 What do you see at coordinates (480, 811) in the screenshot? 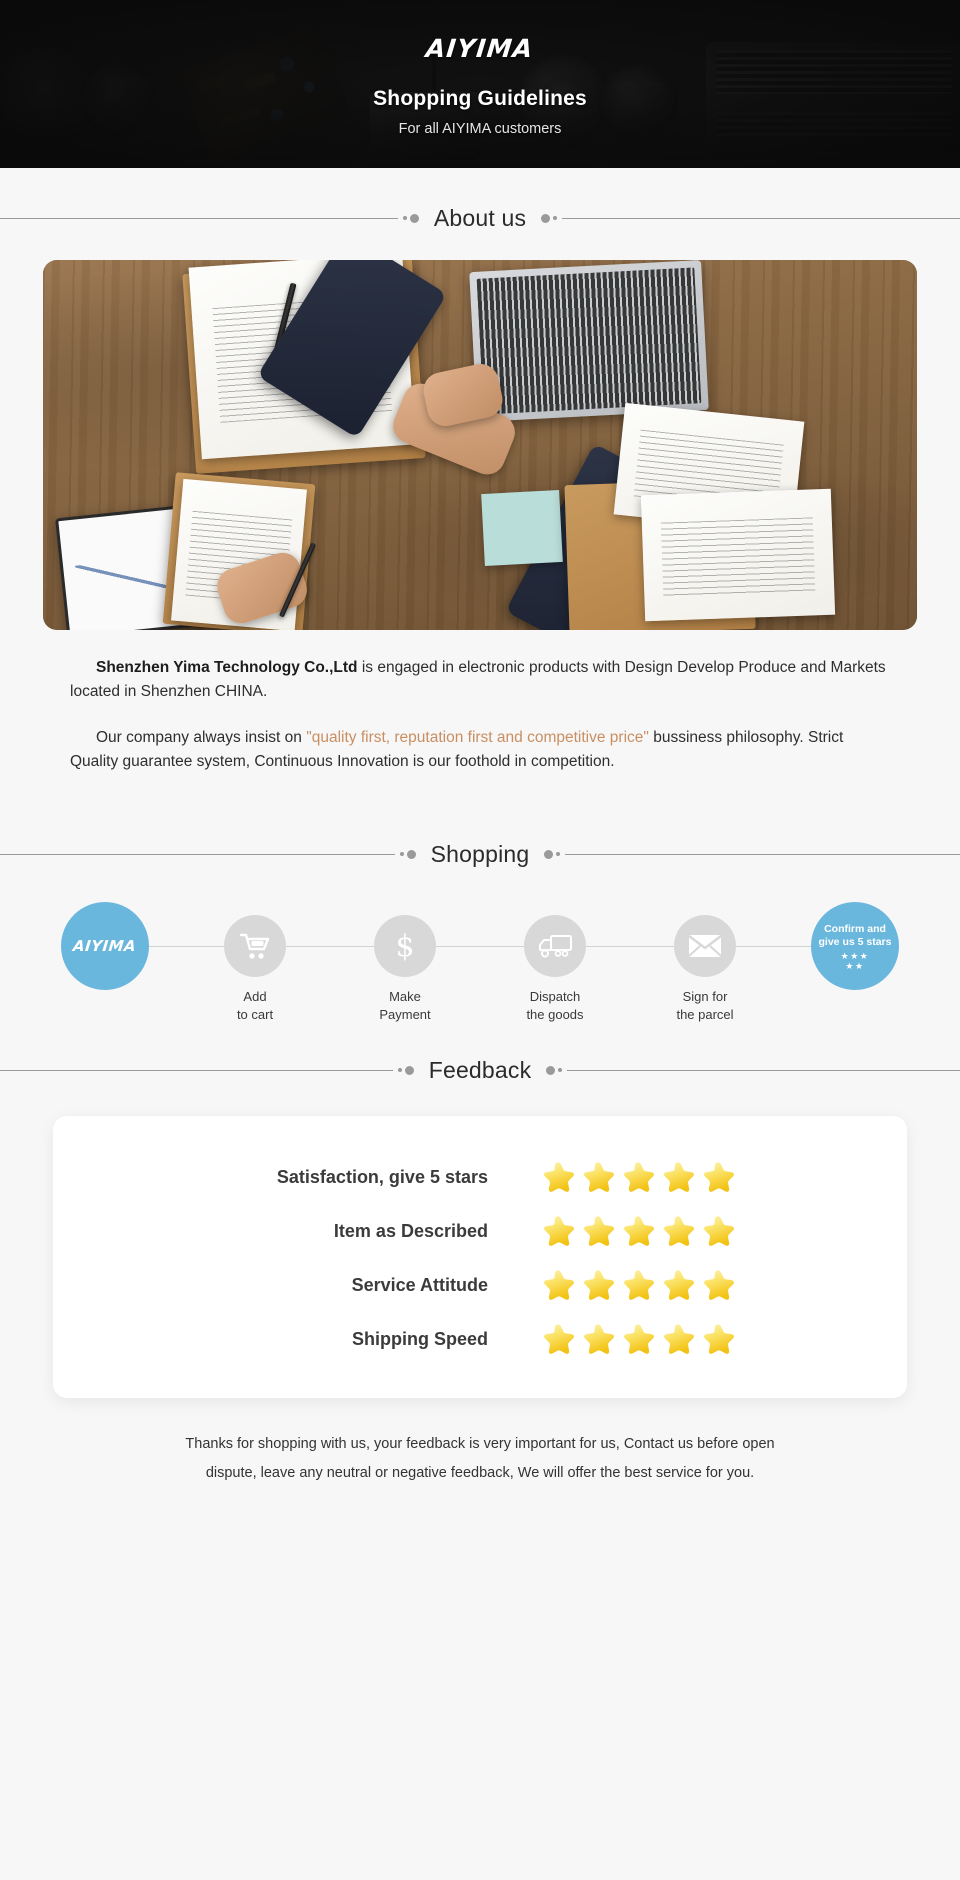
I see `about-spacer` at bounding box center [480, 811].